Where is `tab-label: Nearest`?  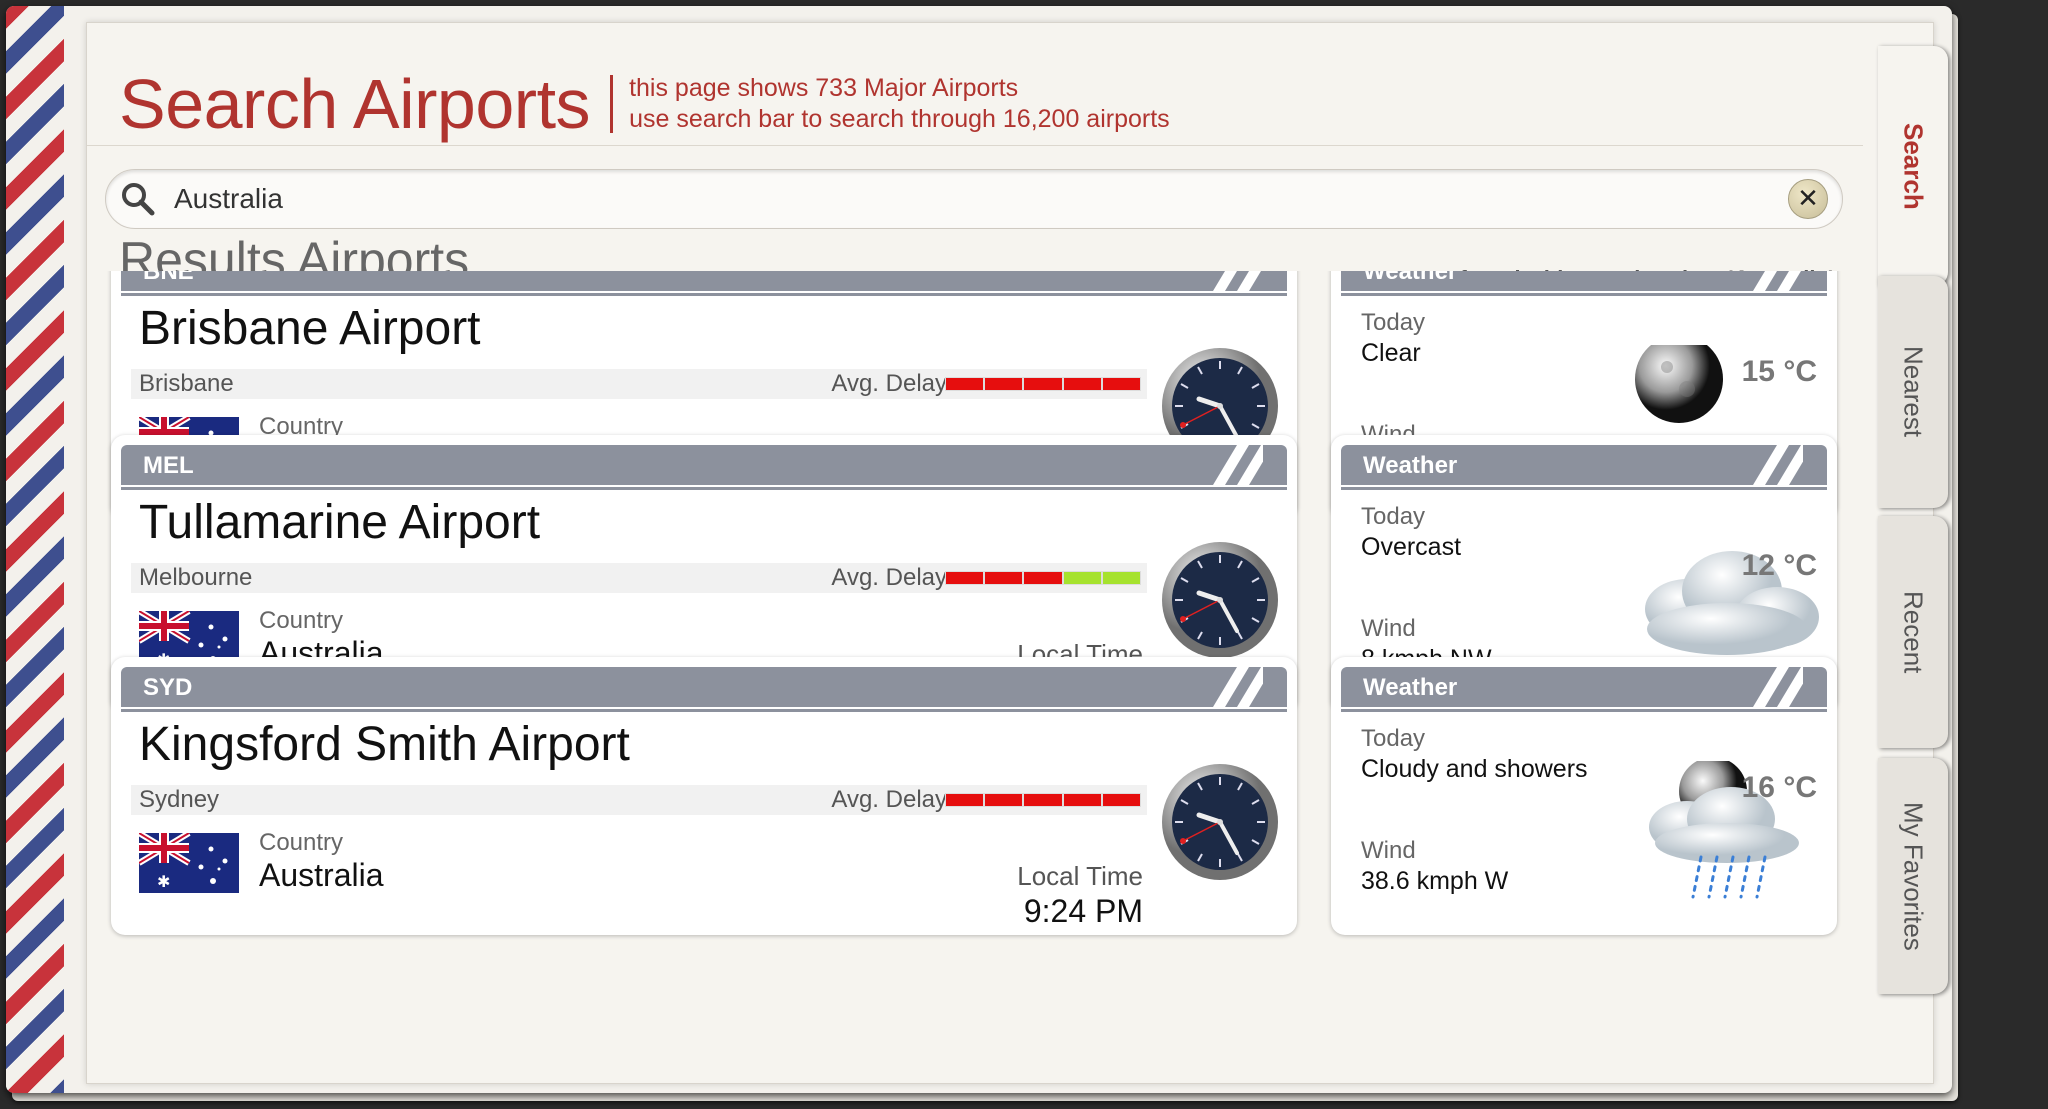 tab-label: Nearest is located at coordinates (1913, 392).